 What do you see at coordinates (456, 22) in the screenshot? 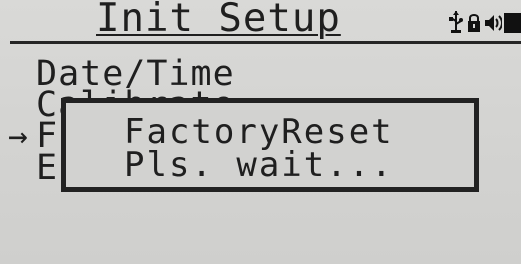
I see `usb-icon` at bounding box center [456, 22].